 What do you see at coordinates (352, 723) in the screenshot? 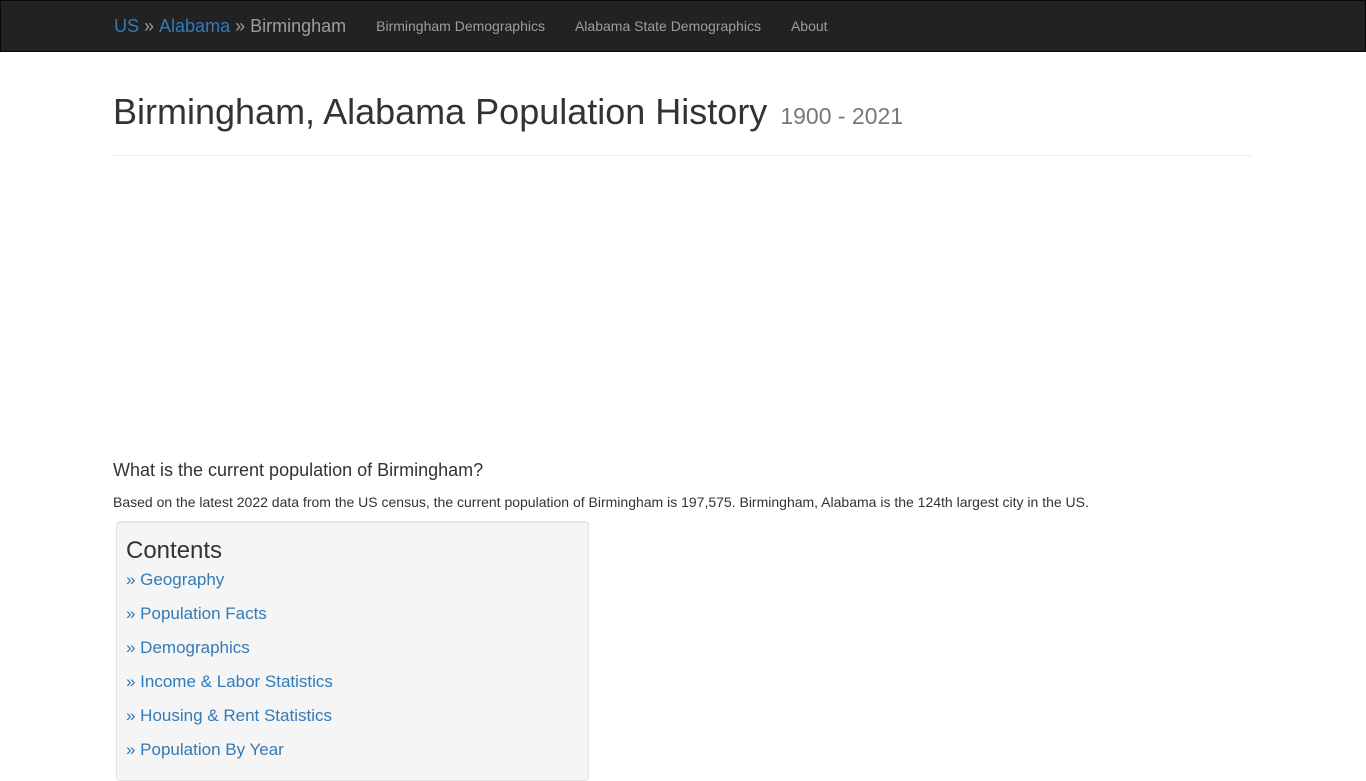
I see `contents-item: » Housing & Rent Statistics` at bounding box center [352, 723].